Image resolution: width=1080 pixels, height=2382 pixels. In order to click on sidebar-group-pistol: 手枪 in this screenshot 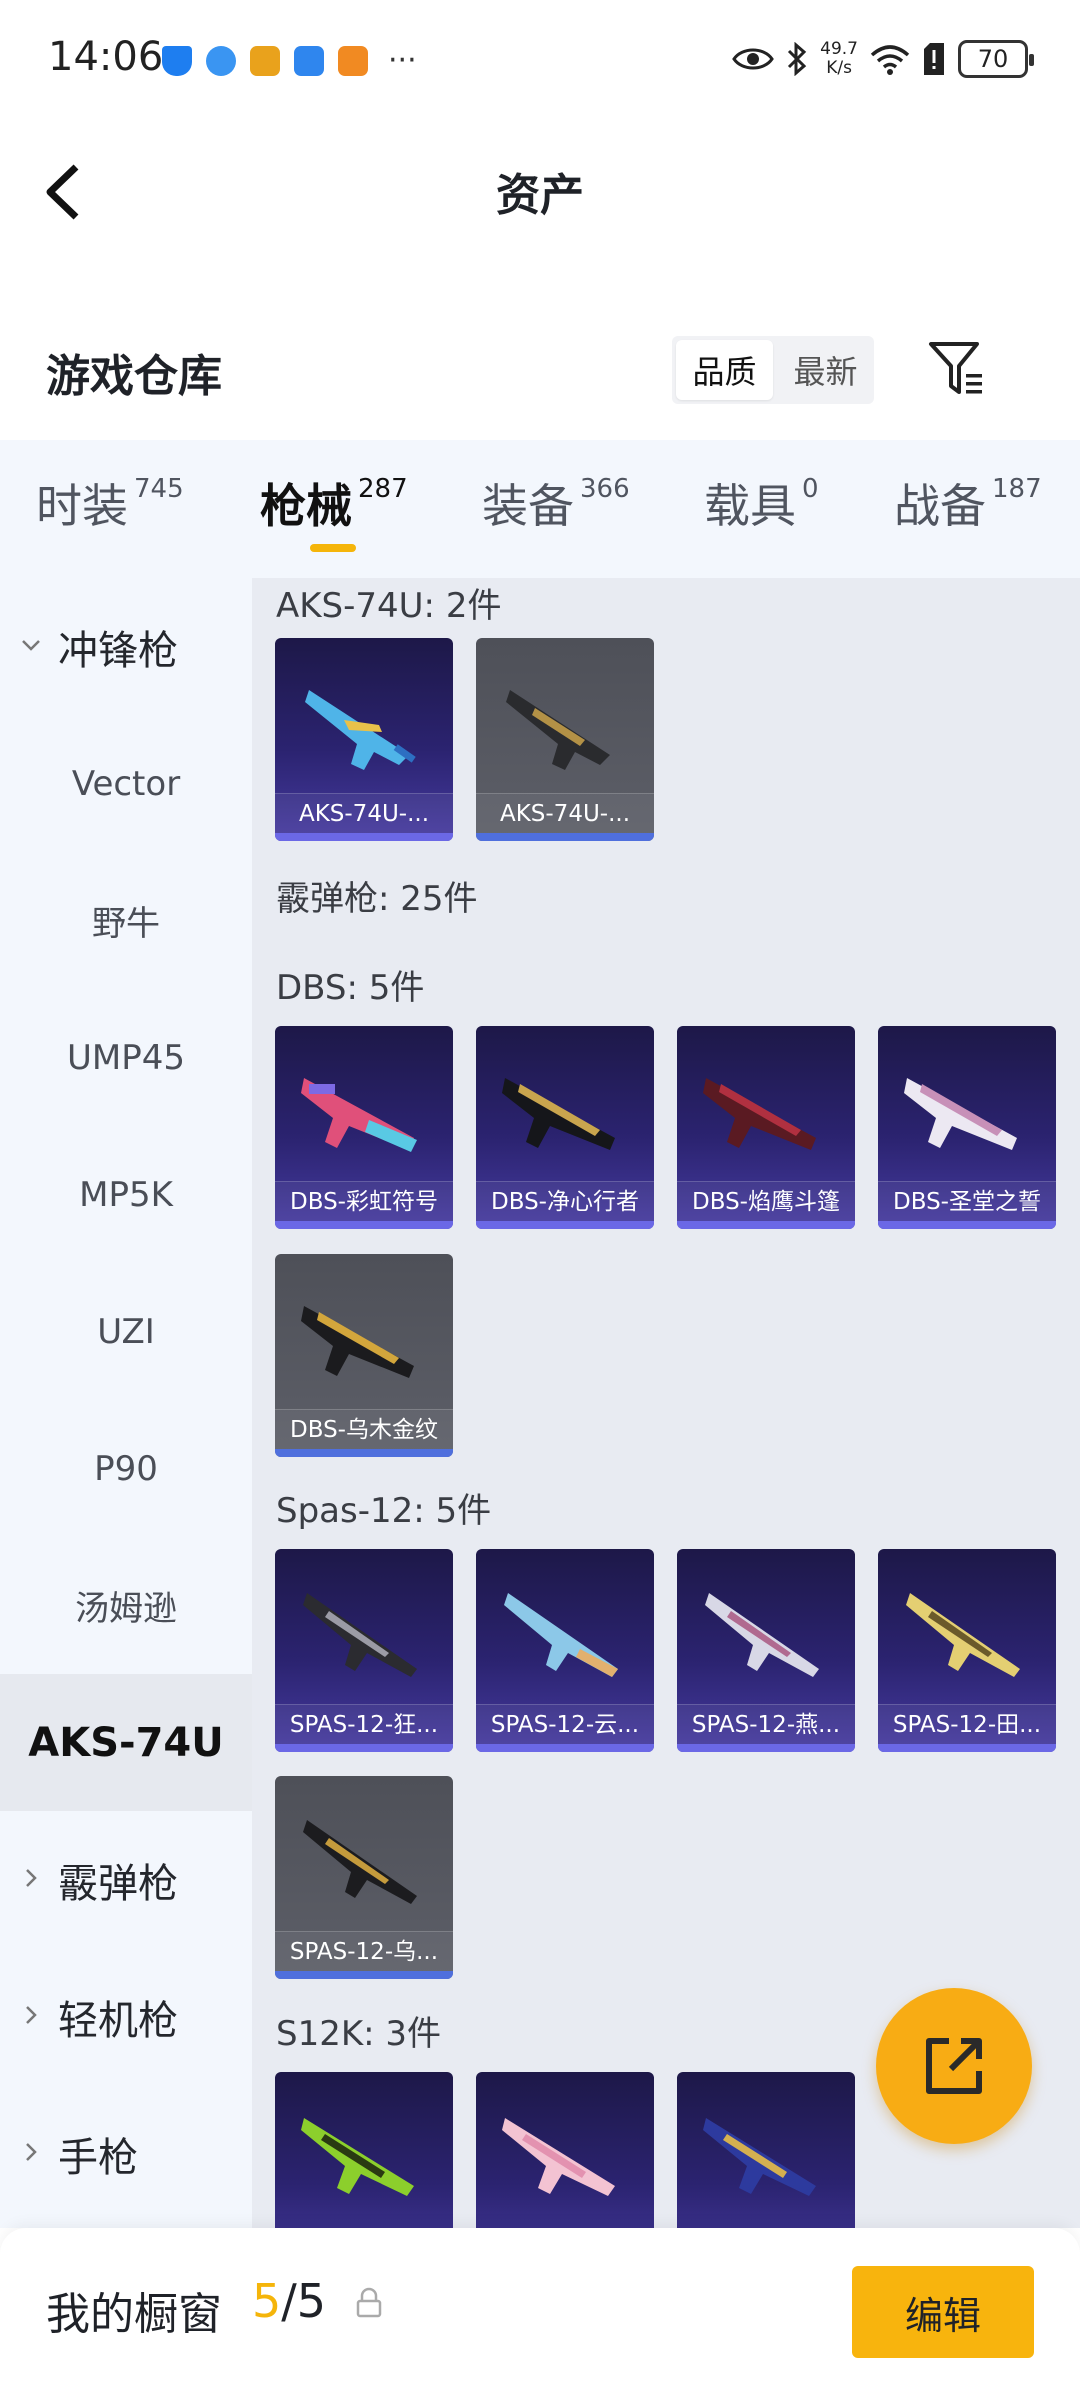, I will do `click(126, 2153)`.